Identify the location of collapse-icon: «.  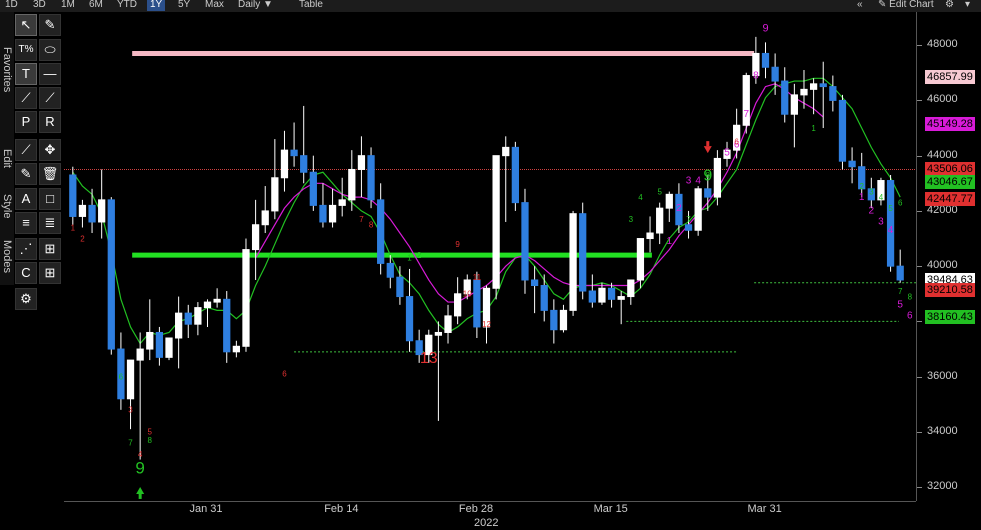
(860, 5).